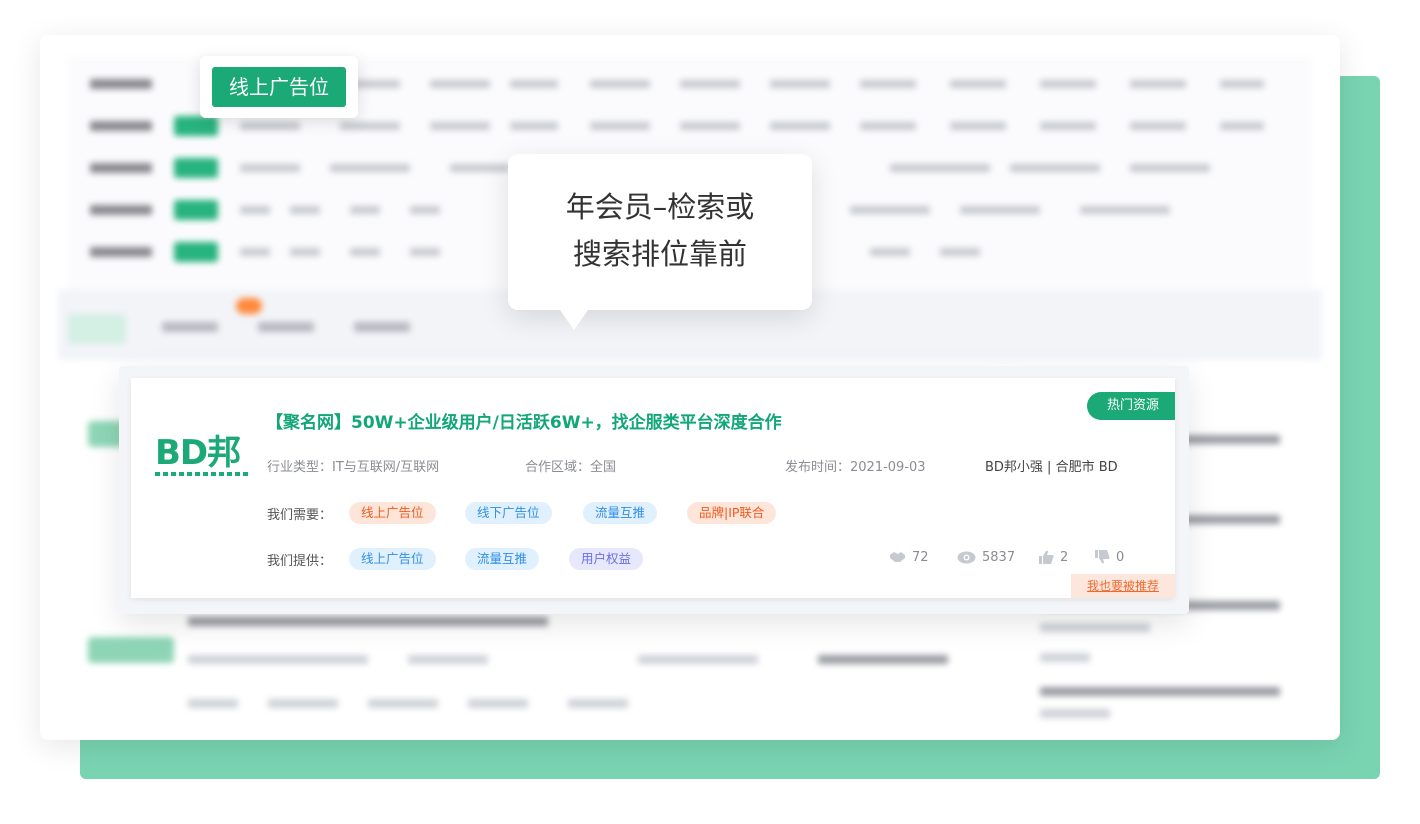  What do you see at coordinates (732, 513) in the screenshot?
I see `need-tag: 品牌|IP联合` at bounding box center [732, 513].